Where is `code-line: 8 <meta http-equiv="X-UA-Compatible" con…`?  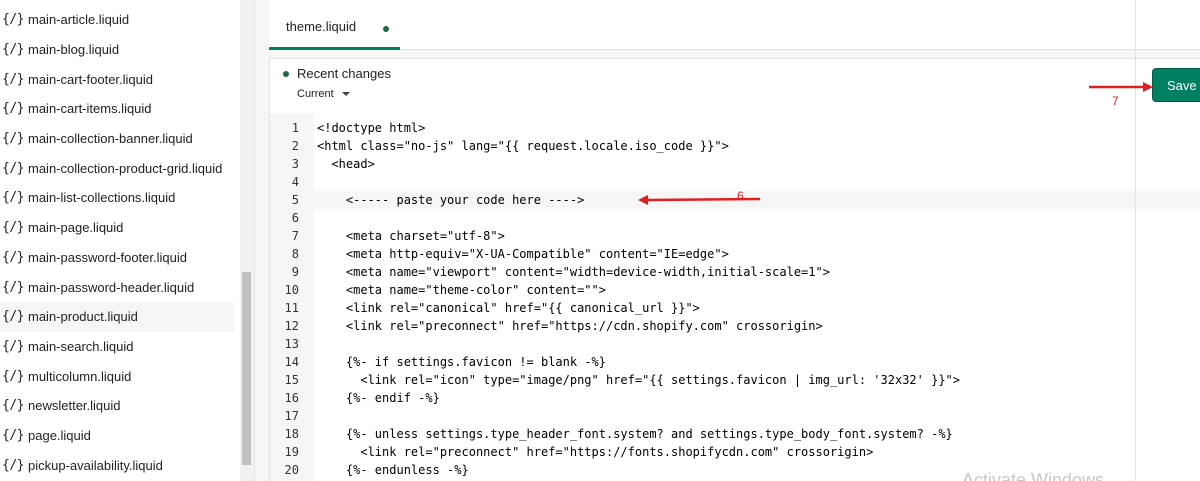 code-line: 8 <meta http-equiv="X-UA-Compatible" con… is located at coordinates (735, 254).